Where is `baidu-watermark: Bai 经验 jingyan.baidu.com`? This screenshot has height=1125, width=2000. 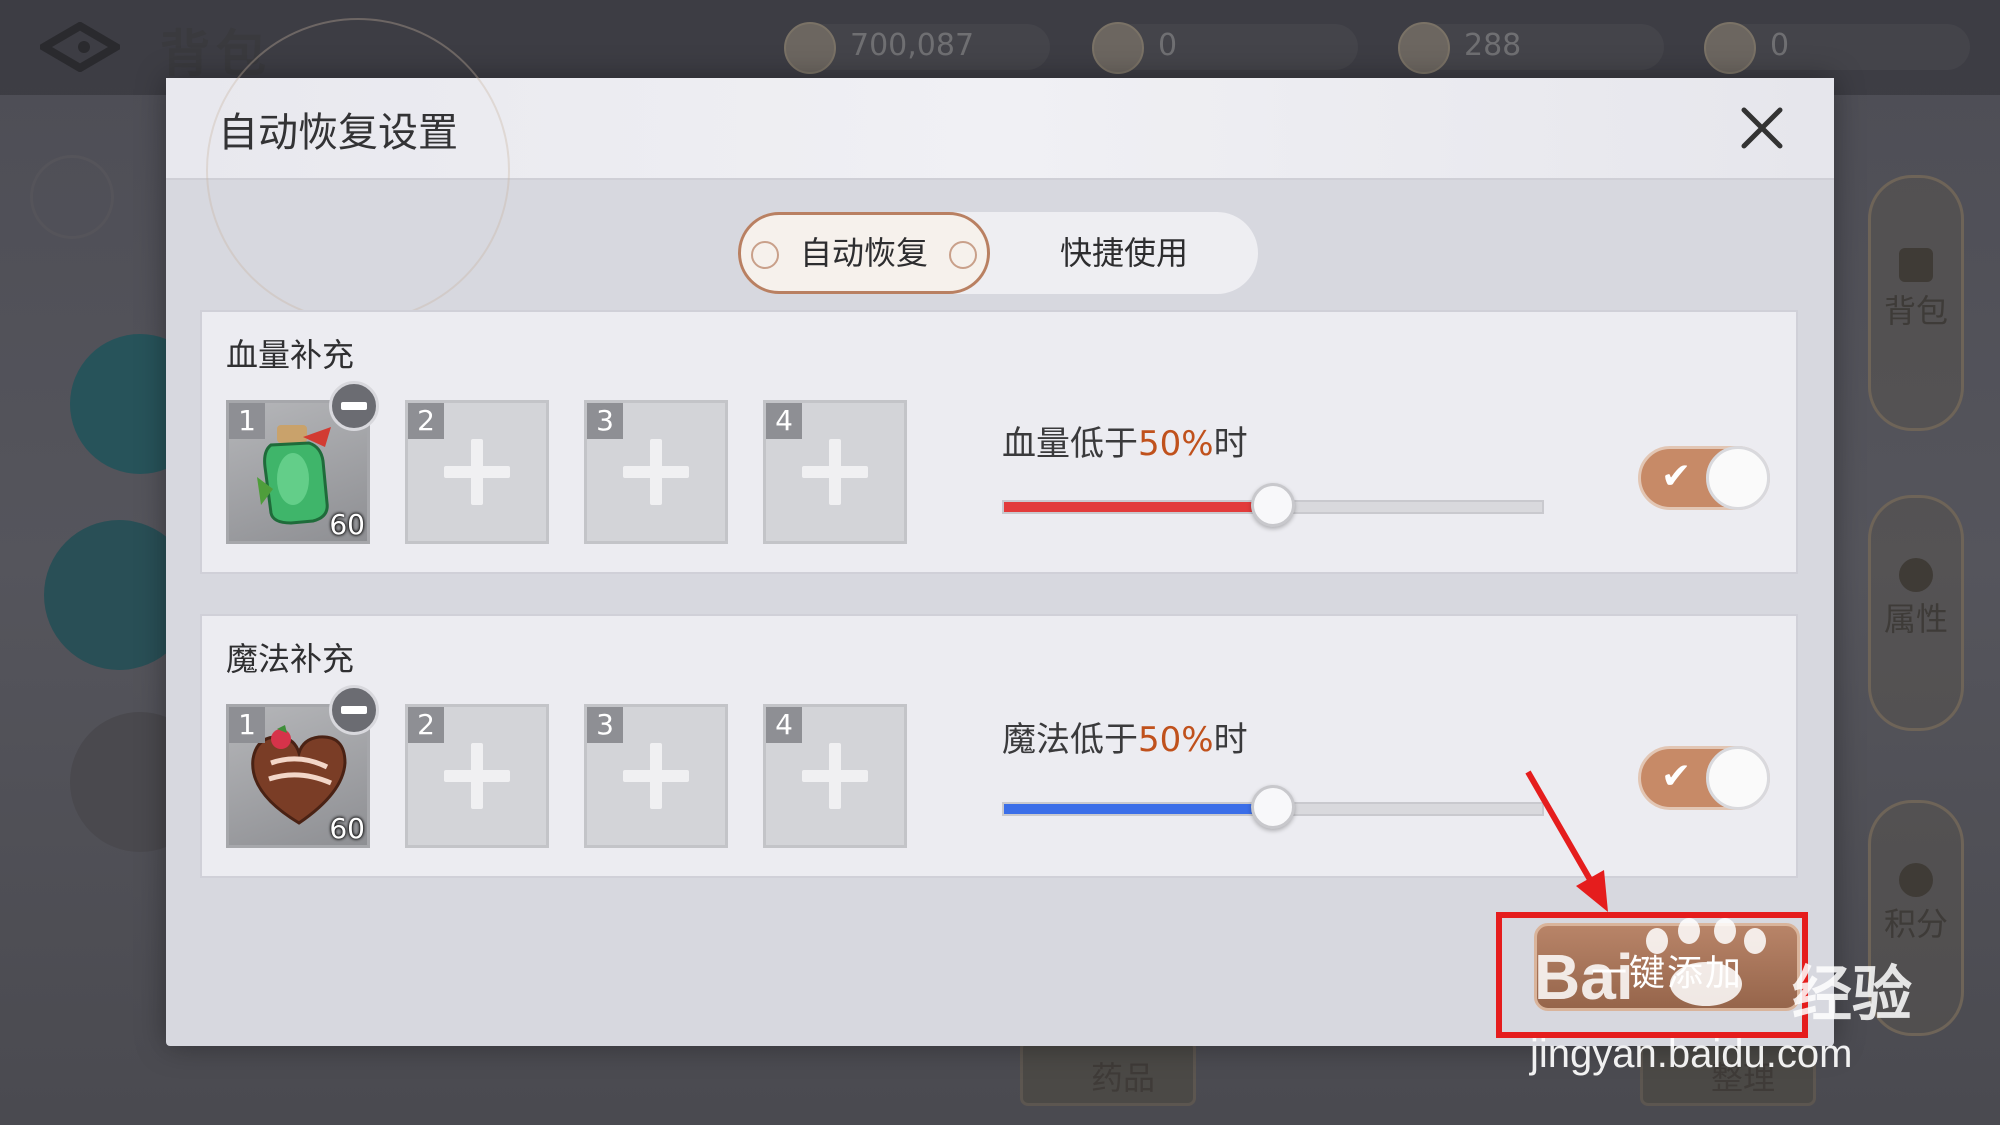
baidu-watermark: Bai 经验 jingyan.baidu.com is located at coordinates (1740, 1004).